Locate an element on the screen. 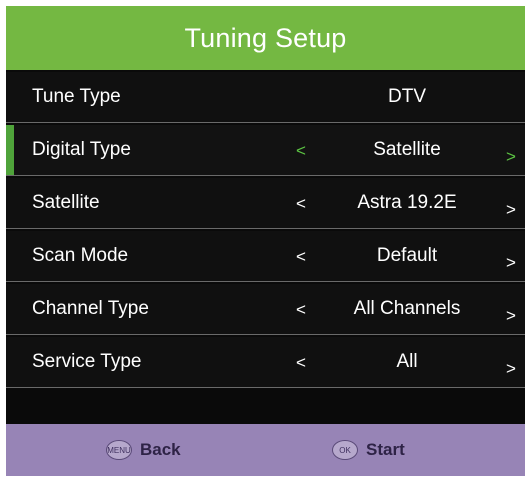 The image size is (531, 482). page-title: Tuning Setup is located at coordinates (265, 37).